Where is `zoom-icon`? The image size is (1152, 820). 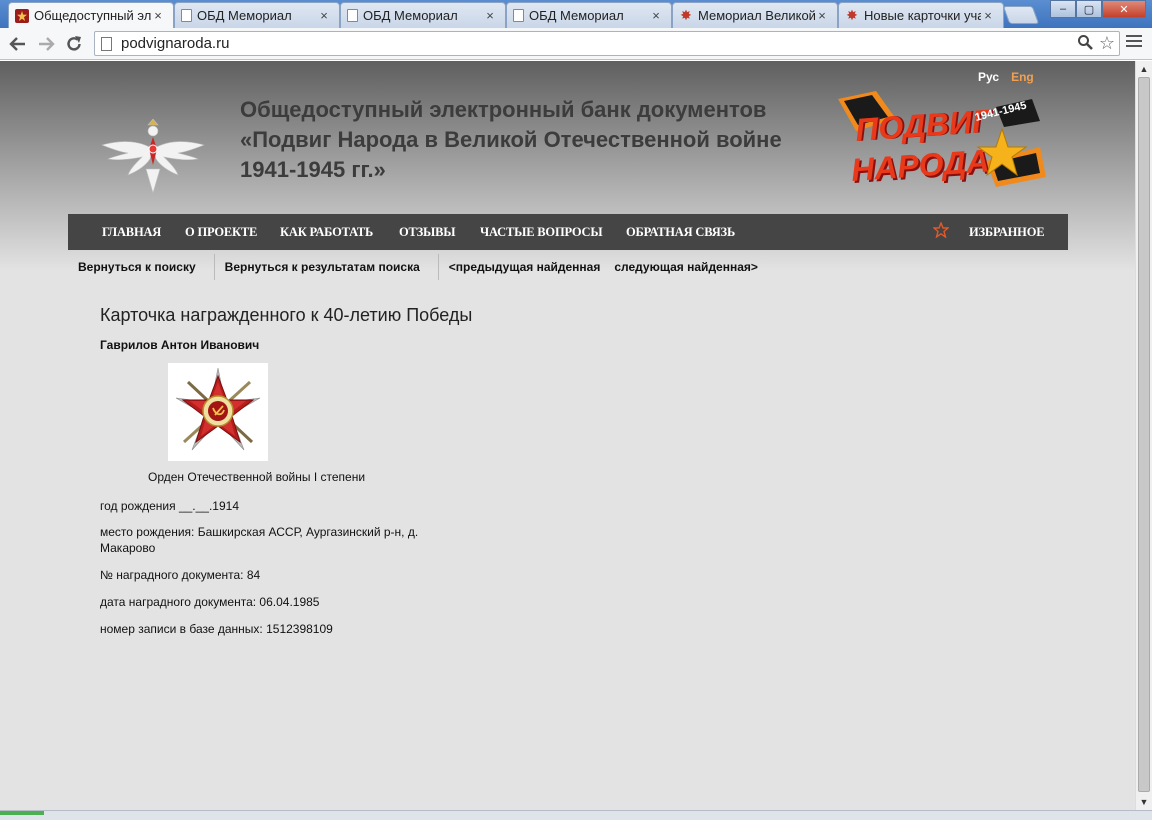 zoom-icon is located at coordinates (1085, 44).